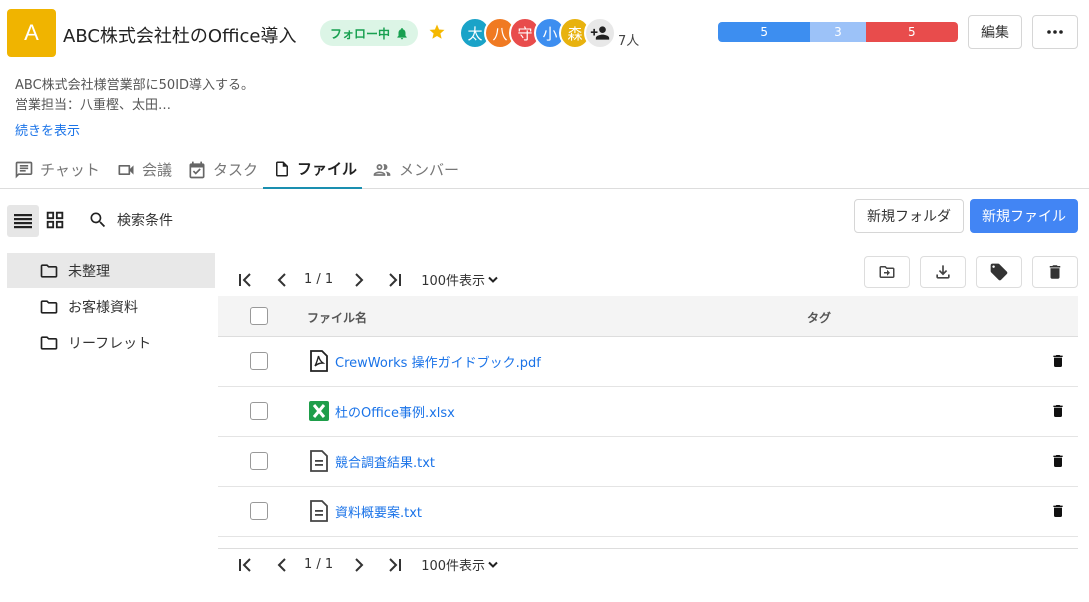  Describe the element at coordinates (600, 33) in the screenshot. I see `add-member-icon` at that location.